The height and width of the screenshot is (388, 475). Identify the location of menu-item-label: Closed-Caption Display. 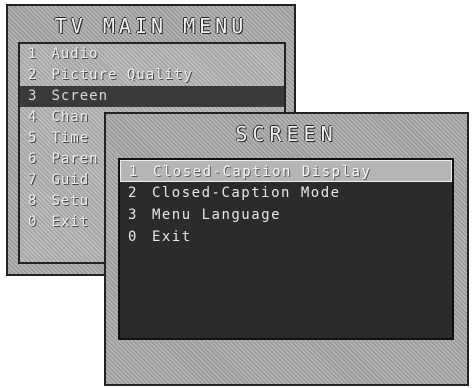
(262, 172).